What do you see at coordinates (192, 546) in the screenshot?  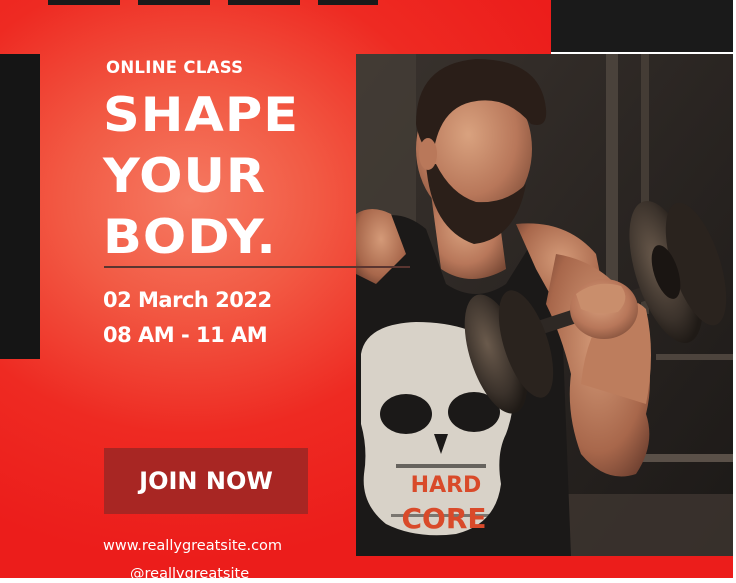 I see `website-link: www.reallygreatsite.com` at bounding box center [192, 546].